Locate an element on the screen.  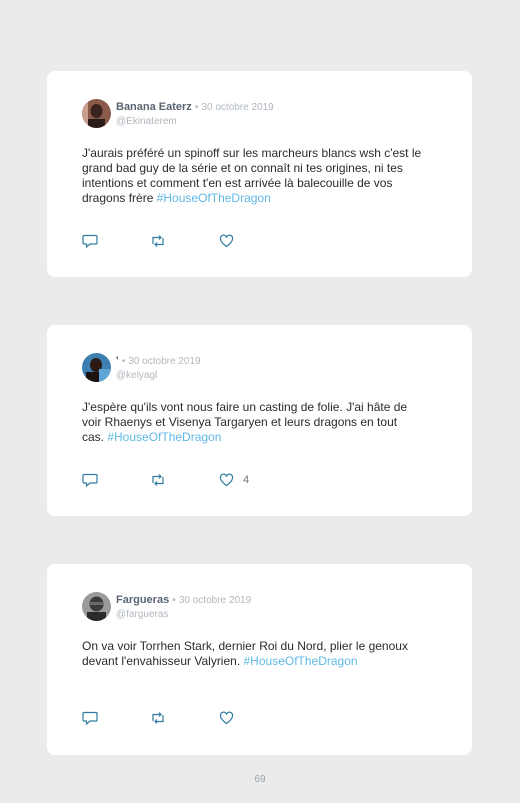
author-name: Banana Eaterz is located at coordinates (154, 107).